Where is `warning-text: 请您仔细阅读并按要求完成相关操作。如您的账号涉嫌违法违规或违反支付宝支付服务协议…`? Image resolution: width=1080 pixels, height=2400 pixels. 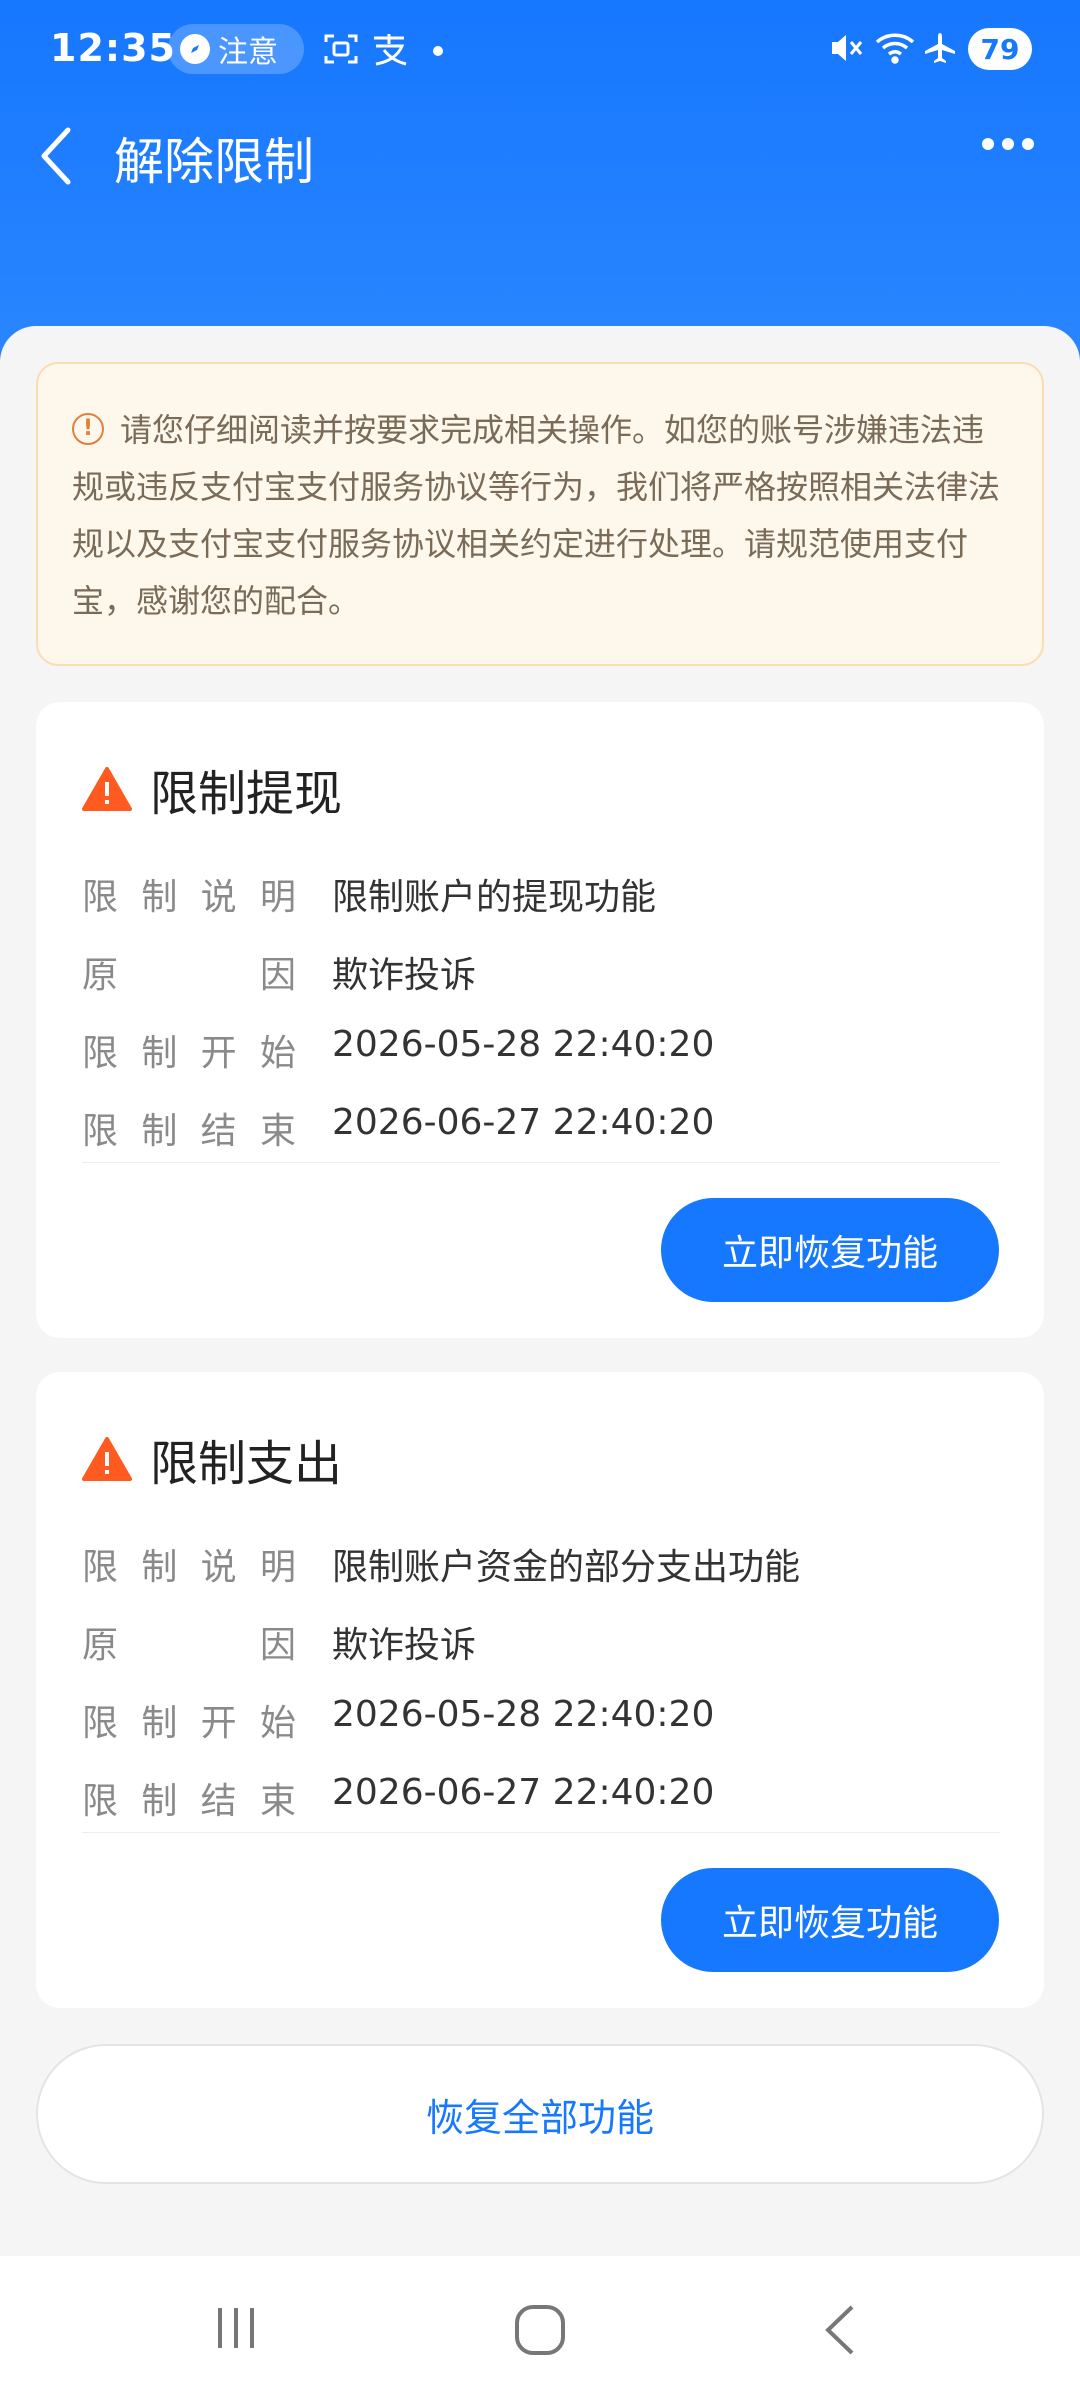
warning-text: 请您仔细阅读并按要求完成相关操作。如您的账号涉嫌违法违规或违反支付宝支付服务协议… is located at coordinates (536, 515).